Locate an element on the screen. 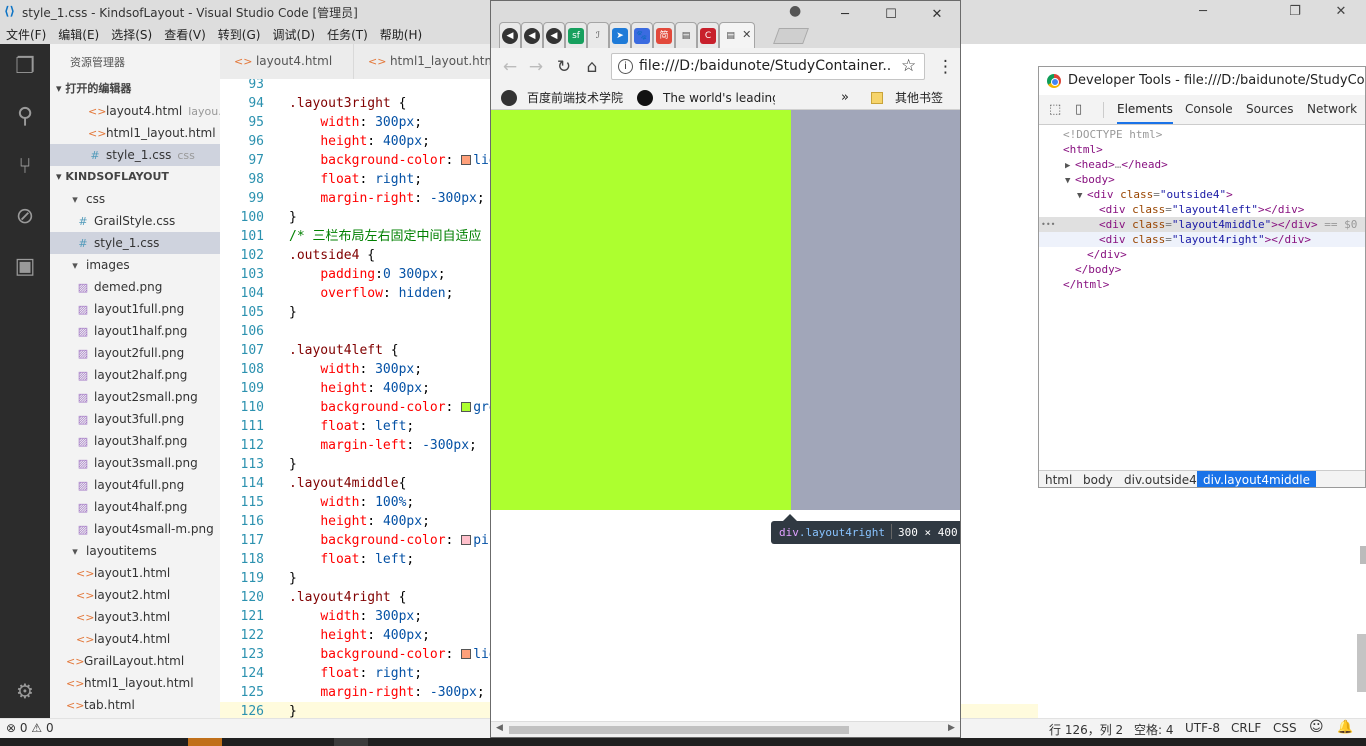  page-info-icon: i is located at coordinates (625, 66).